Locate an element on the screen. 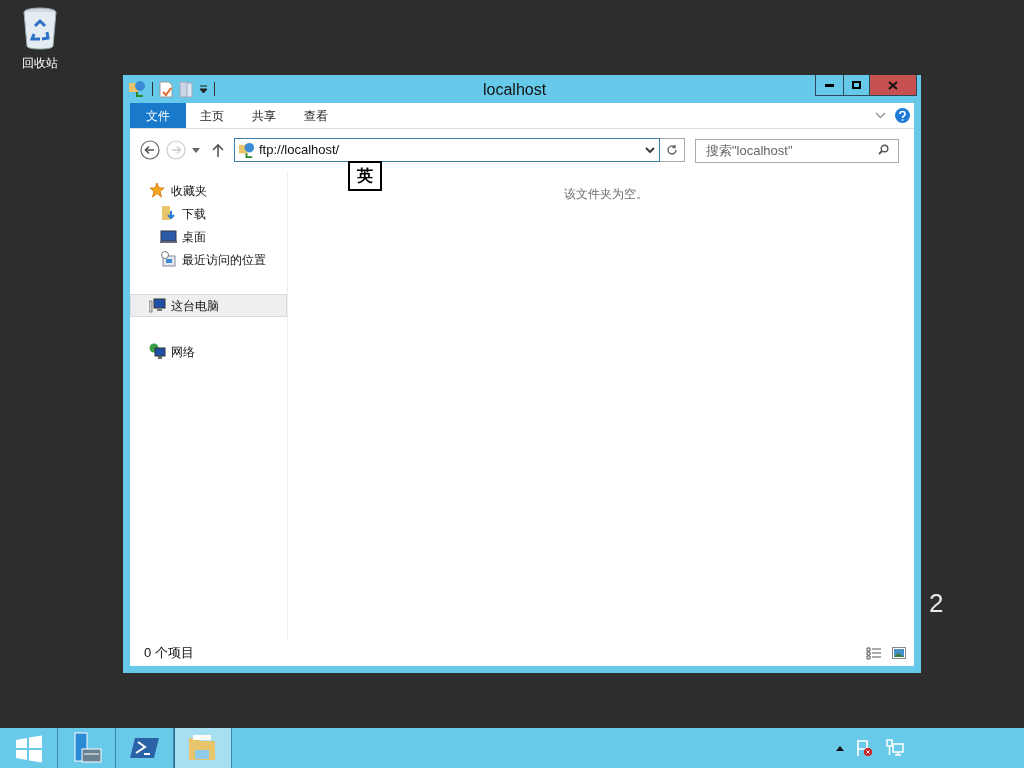 The height and width of the screenshot is (768, 1024). close-button is located at coordinates (893, 85).